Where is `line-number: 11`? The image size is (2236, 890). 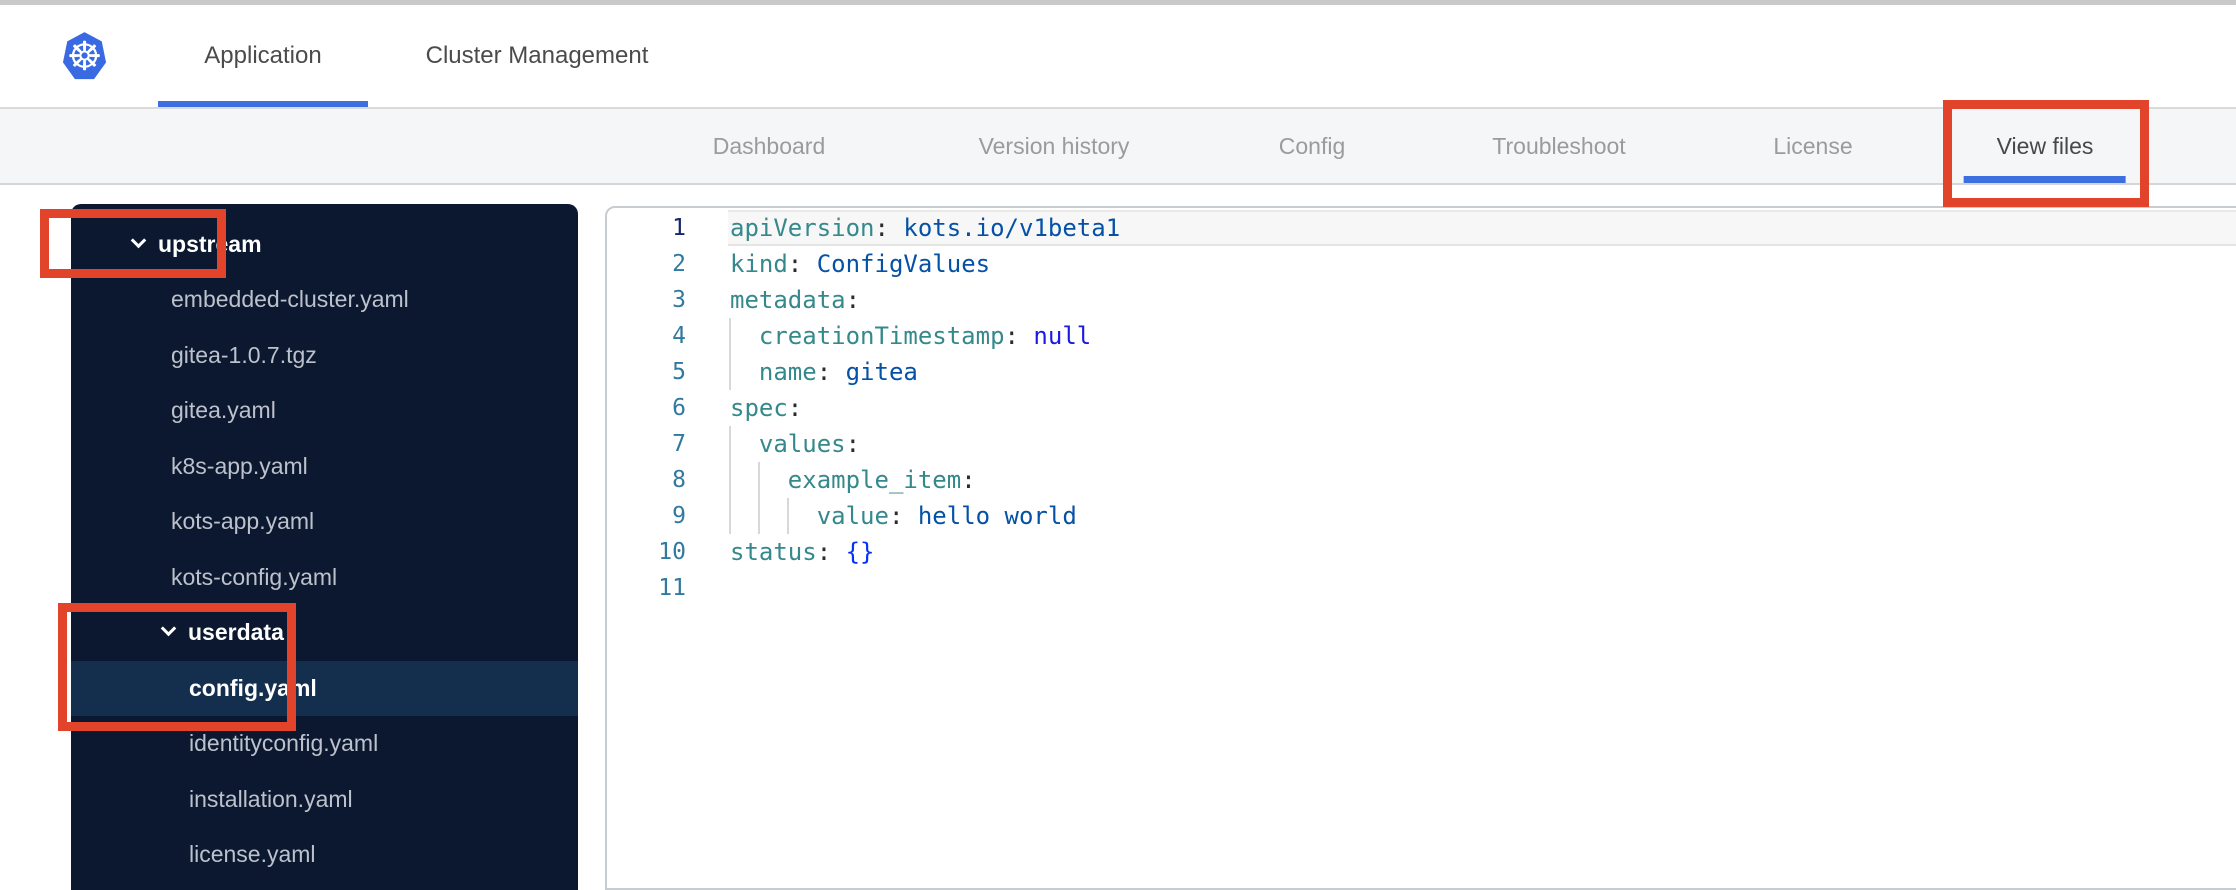 line-number: 11 is located at coordinates (672, 588).